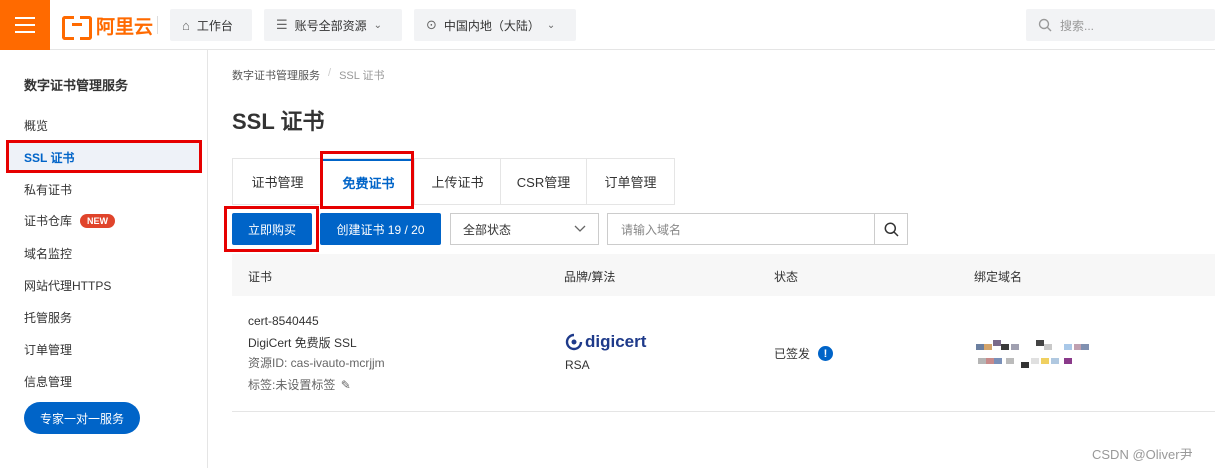 Image resolution: width=1215 pixels, height=468 pixels. What do you see at coordinates (125, 27) in the screenshot?
I see `brand-name: 阿里云` at bounding box center [125, 27].